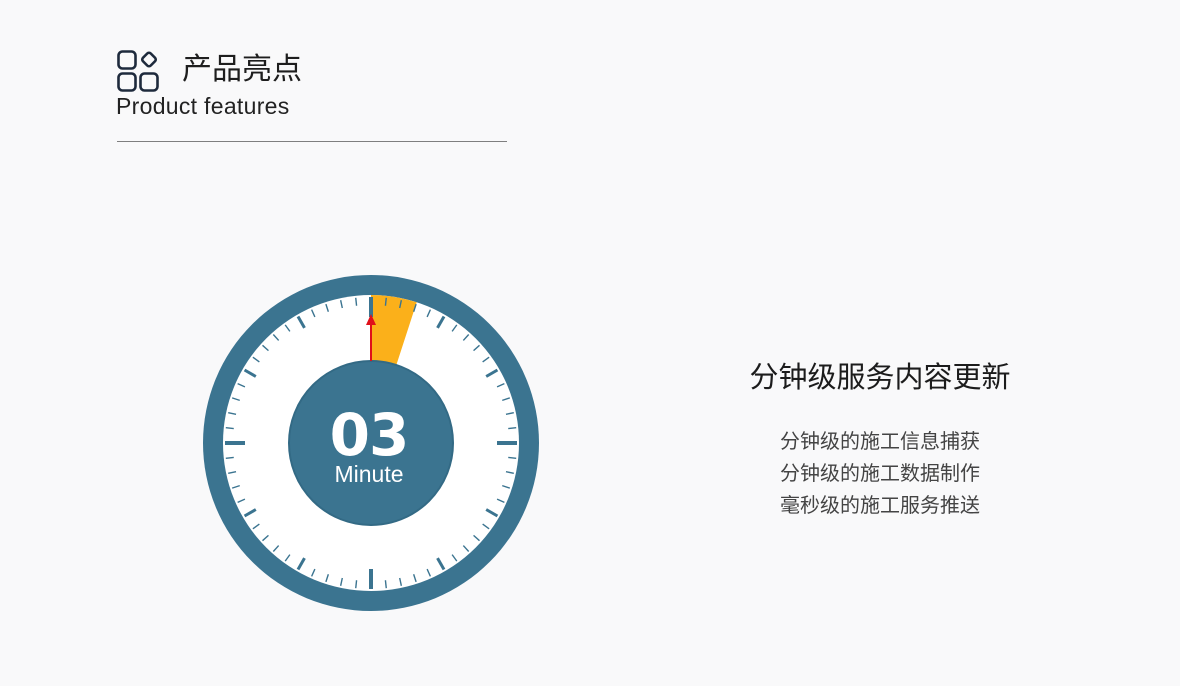  What do you see at coordinates (369, 474) in the screenshot?
I see `stopwatch-unit: Minute` at bounding box center [369, 474].